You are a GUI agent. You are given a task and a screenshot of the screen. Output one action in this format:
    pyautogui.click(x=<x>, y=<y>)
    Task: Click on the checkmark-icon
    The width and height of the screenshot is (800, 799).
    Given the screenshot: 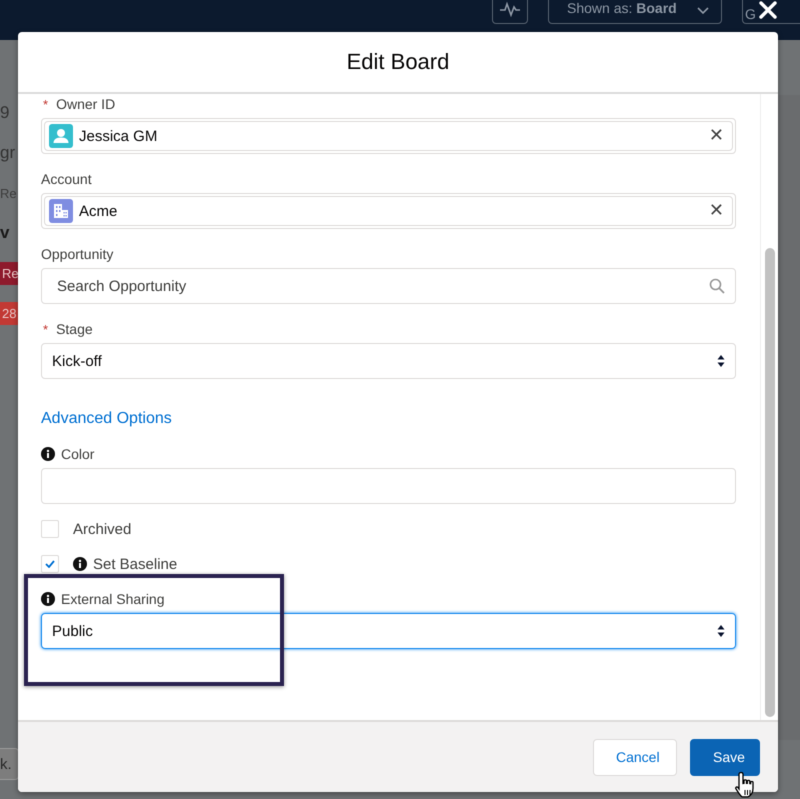 What is the action you would take?
    pyautogui.click(x=50, y=564)
    